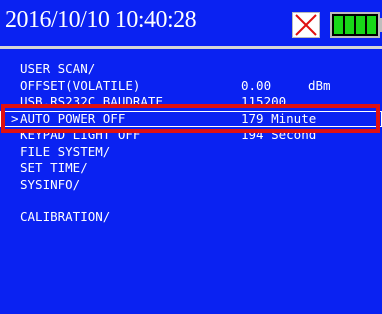  What do you see at coordinates (191, 69) in the screenshot?
I see `menu-item-user-scan: USER SCAN/` at bounding box center [191, 69].